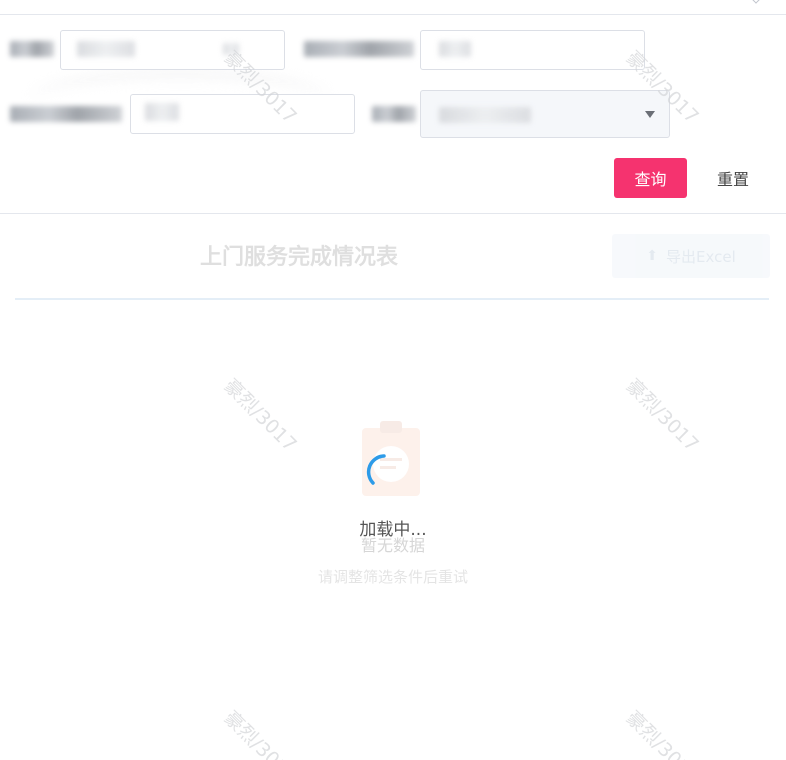 Image resolution: width=786 pixels, height=760 pixels. What do you see at coordinates (756, 2) in the screenshot?
I see `corner-chevron-icon` at bounding box center [756, 2].